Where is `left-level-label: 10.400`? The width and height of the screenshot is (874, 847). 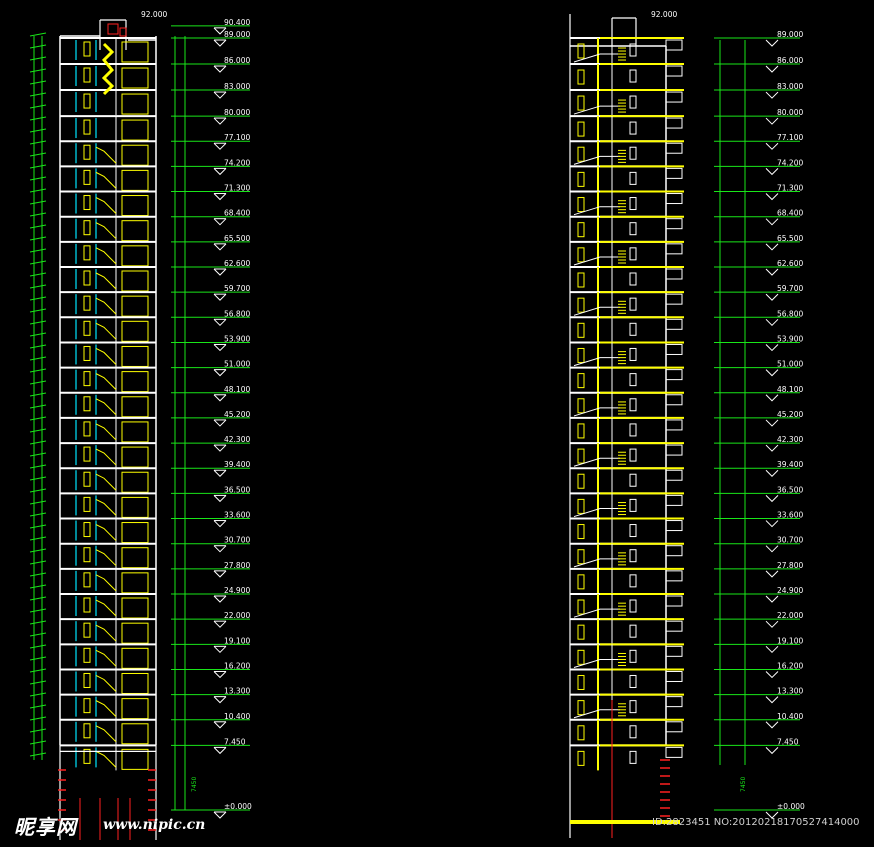
left-level-label: 10.400 is located at coordinates (237, 716).